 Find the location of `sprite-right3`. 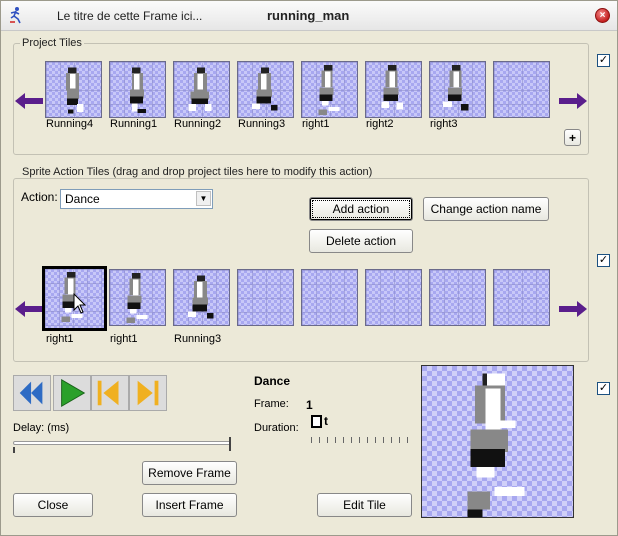

sprite-right3 is located at coordinates (456, 87).